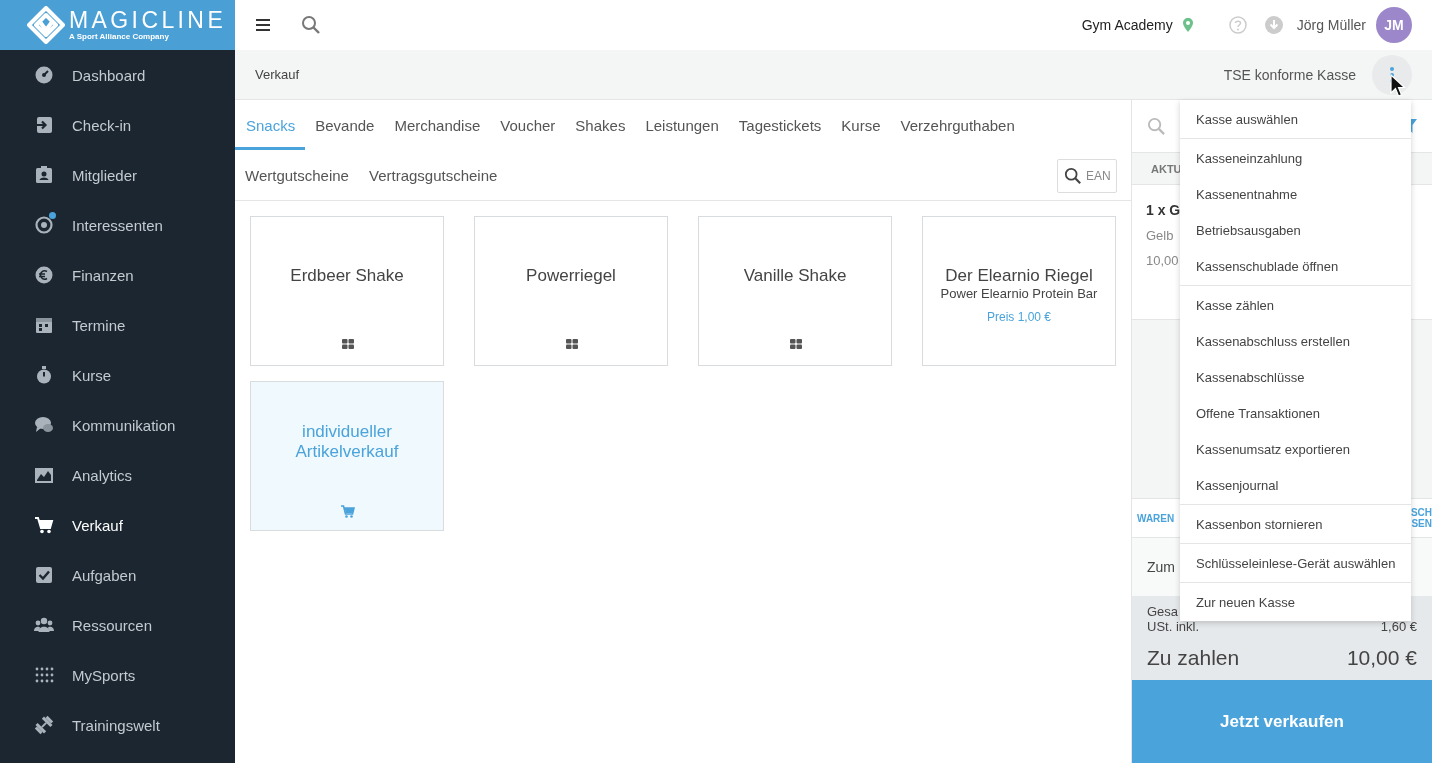  Describe the element at coordinates (347, 291) in the screenshot. I see `product-group-tile: Erdbeer Shake` at that location.